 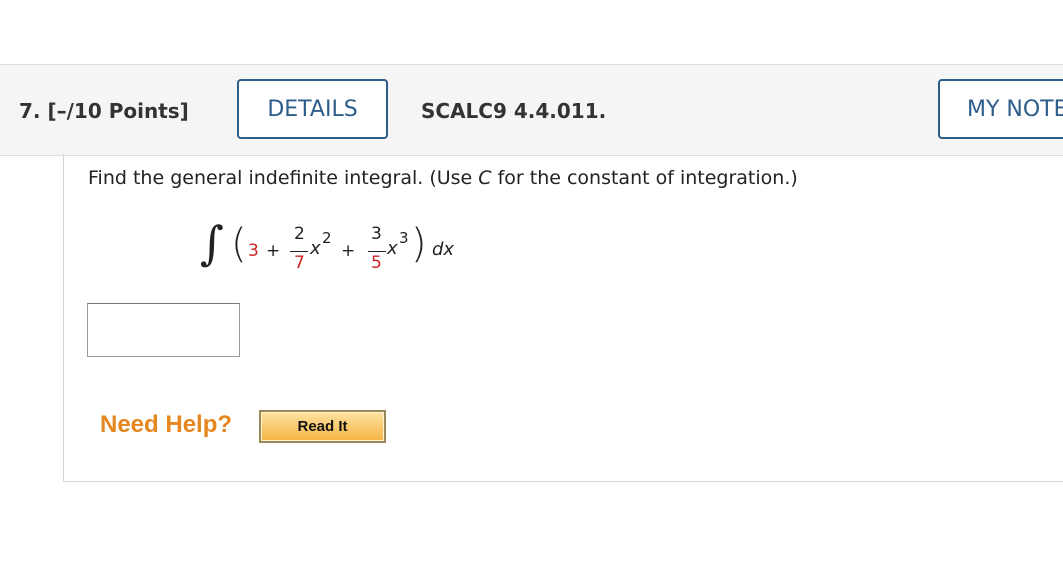 What do you see at coordinates (253, 251) in the screenshot?
I see `const-term: 3` at bounding box center [253, 251].